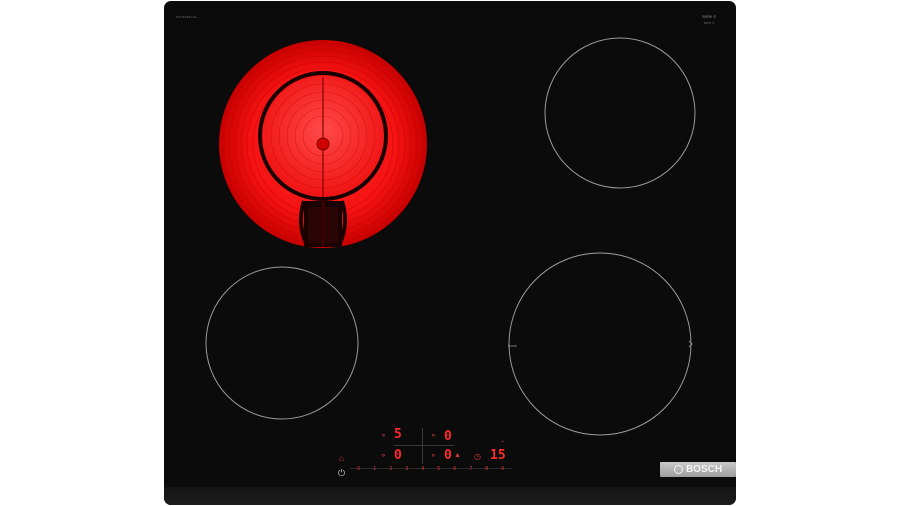 Image resolution: width=900 pixels, height=506 pixels. Describe the element at coordinates (398, 434) in the screenshot. I see `level-display-rear-left: 5` at that location.